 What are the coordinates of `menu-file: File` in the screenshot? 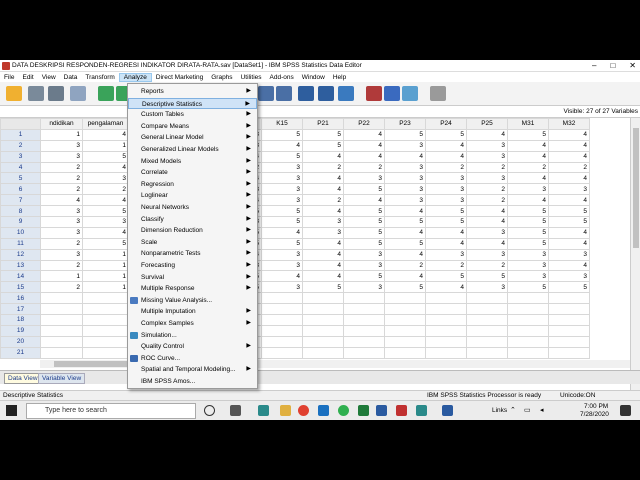 It's located at (9, 77).